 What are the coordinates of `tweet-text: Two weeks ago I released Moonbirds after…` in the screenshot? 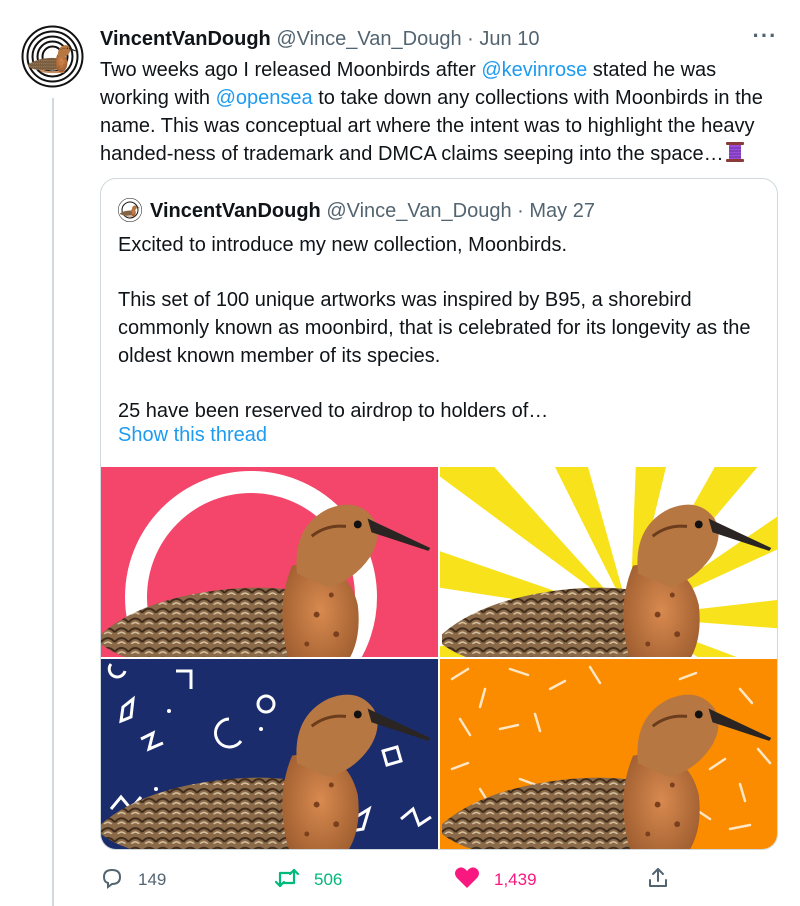 It's located at (445, 113).